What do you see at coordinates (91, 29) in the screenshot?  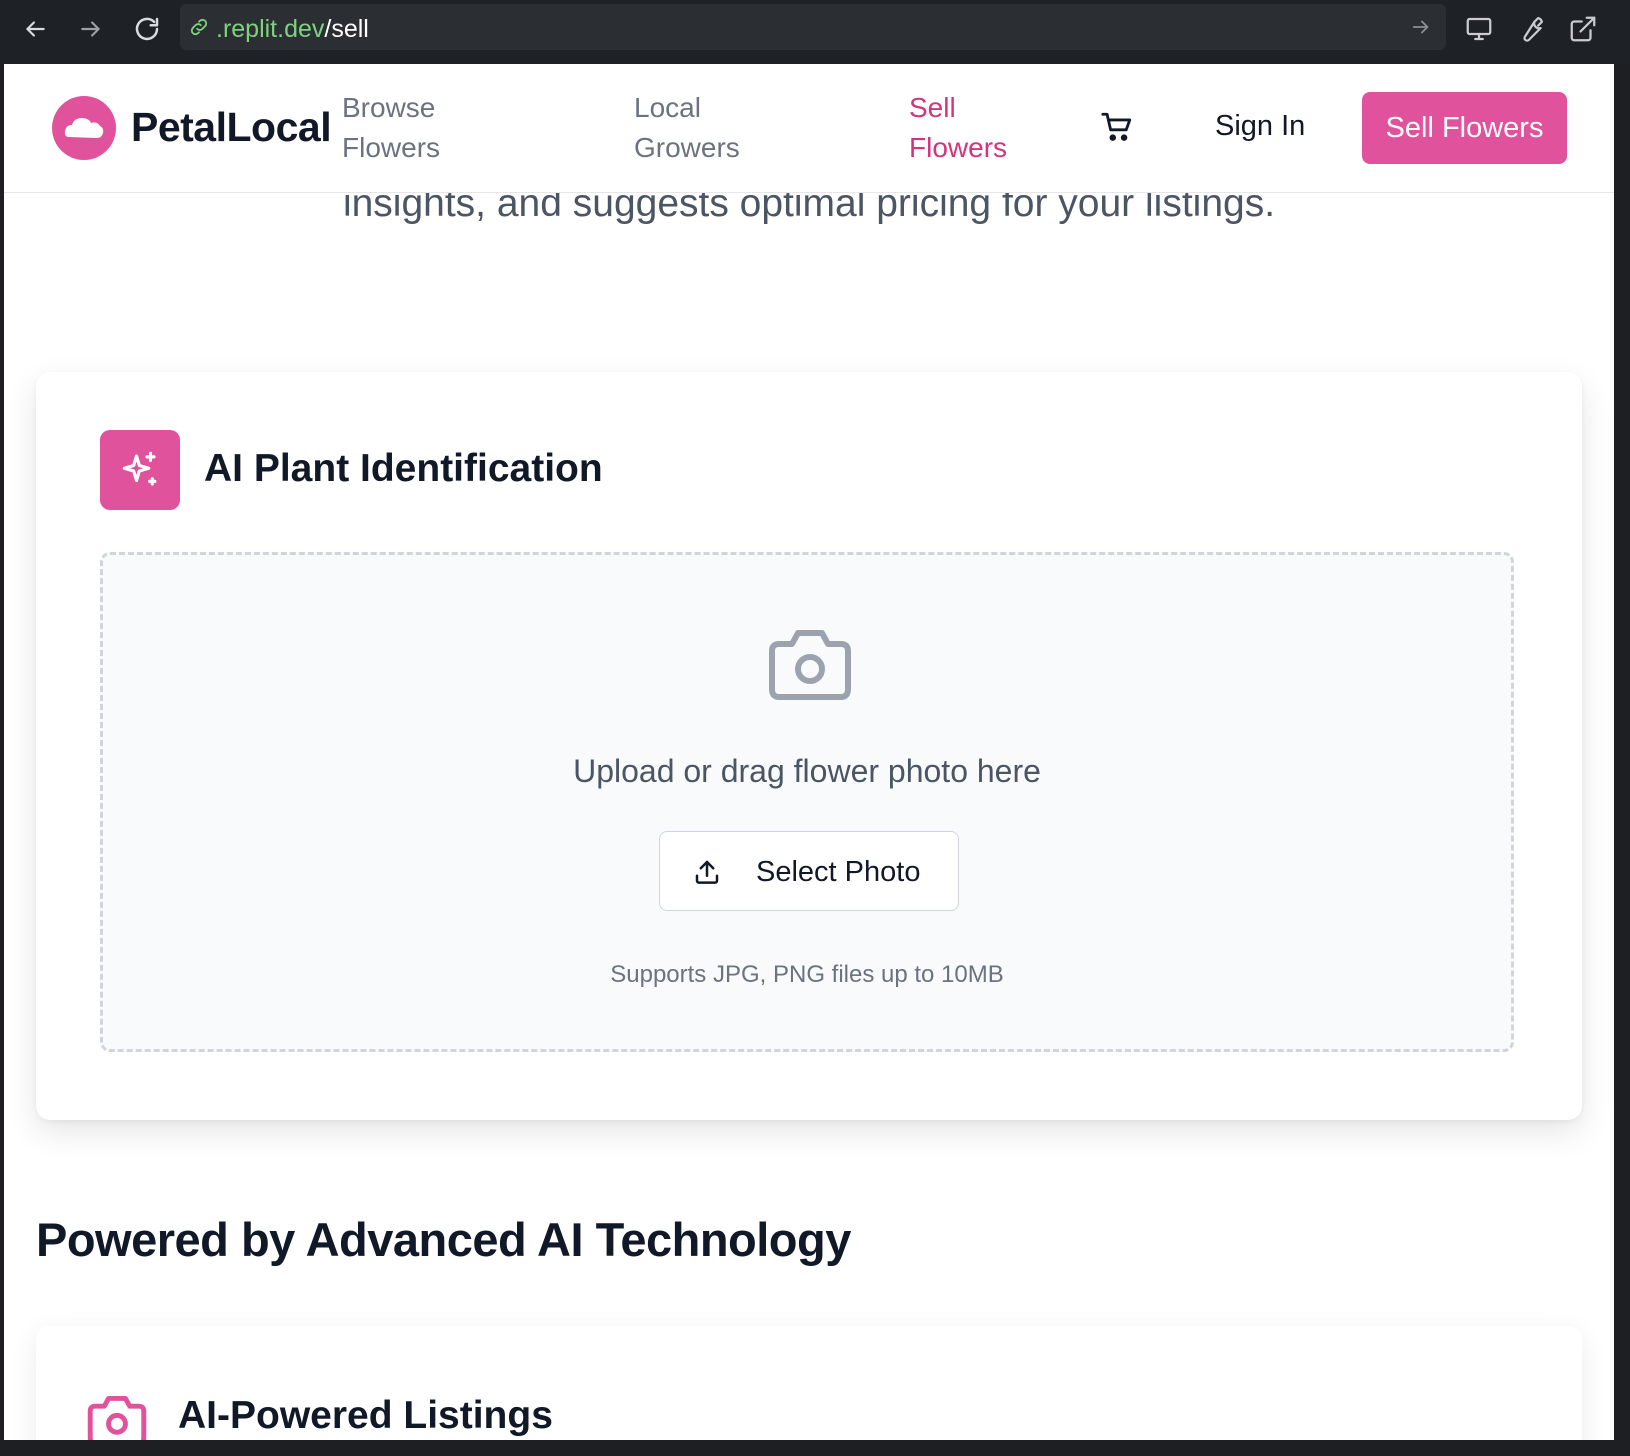 I see `forward-icon` at bounding box center [91, 29].